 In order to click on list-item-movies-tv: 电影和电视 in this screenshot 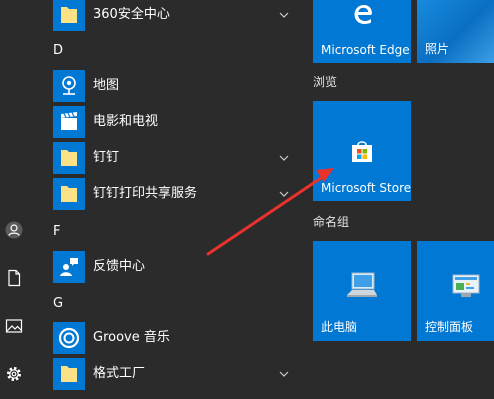, I will do `click(171, 122)`.